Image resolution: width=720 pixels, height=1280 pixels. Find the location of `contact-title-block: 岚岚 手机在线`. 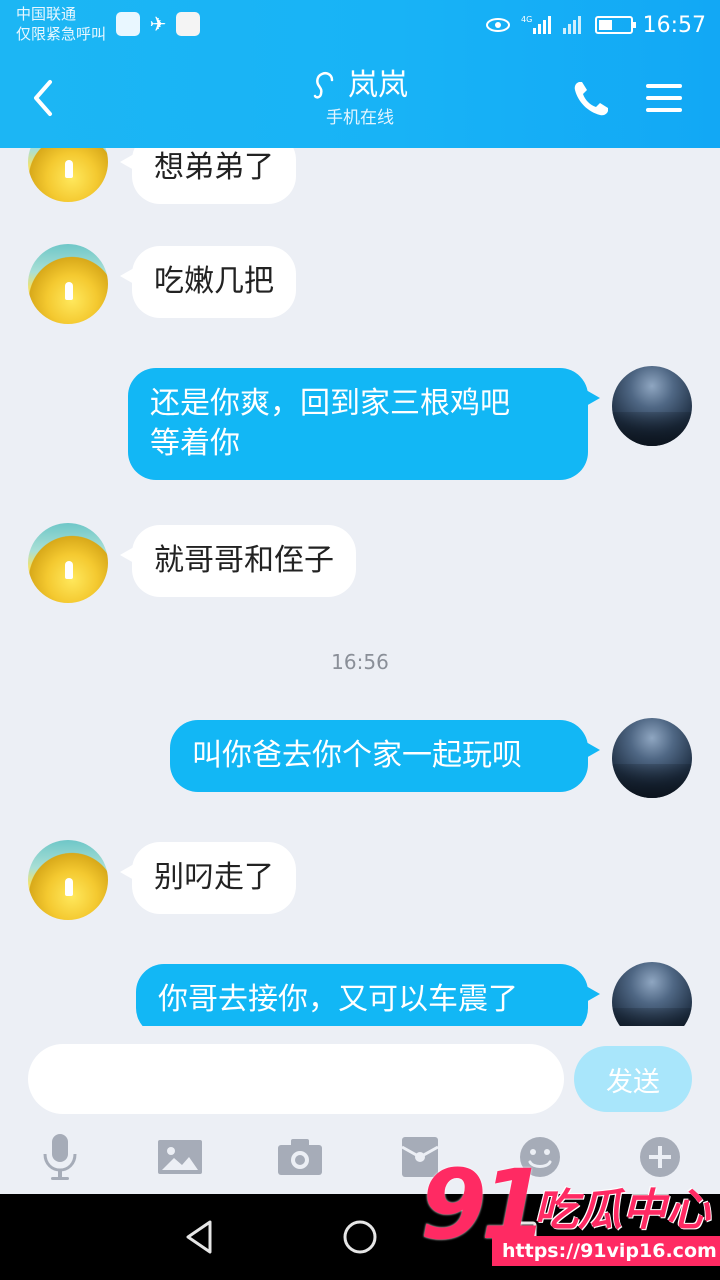

contact-title-block: 岚岚 手机在线 is located at coordinates (360, 97).